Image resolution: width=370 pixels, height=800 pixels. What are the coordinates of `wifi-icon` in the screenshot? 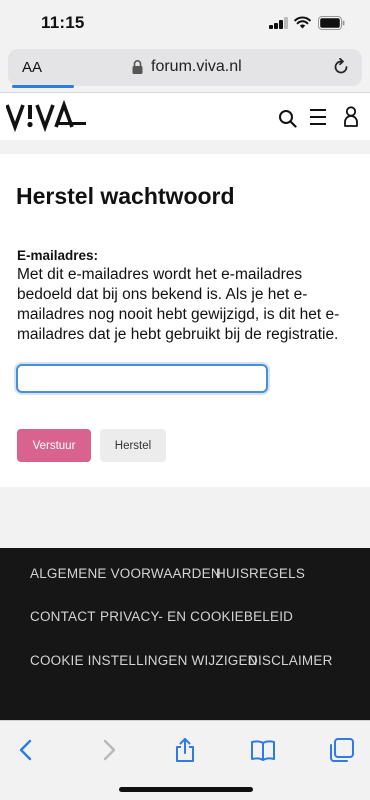 It's located at (302, 22).